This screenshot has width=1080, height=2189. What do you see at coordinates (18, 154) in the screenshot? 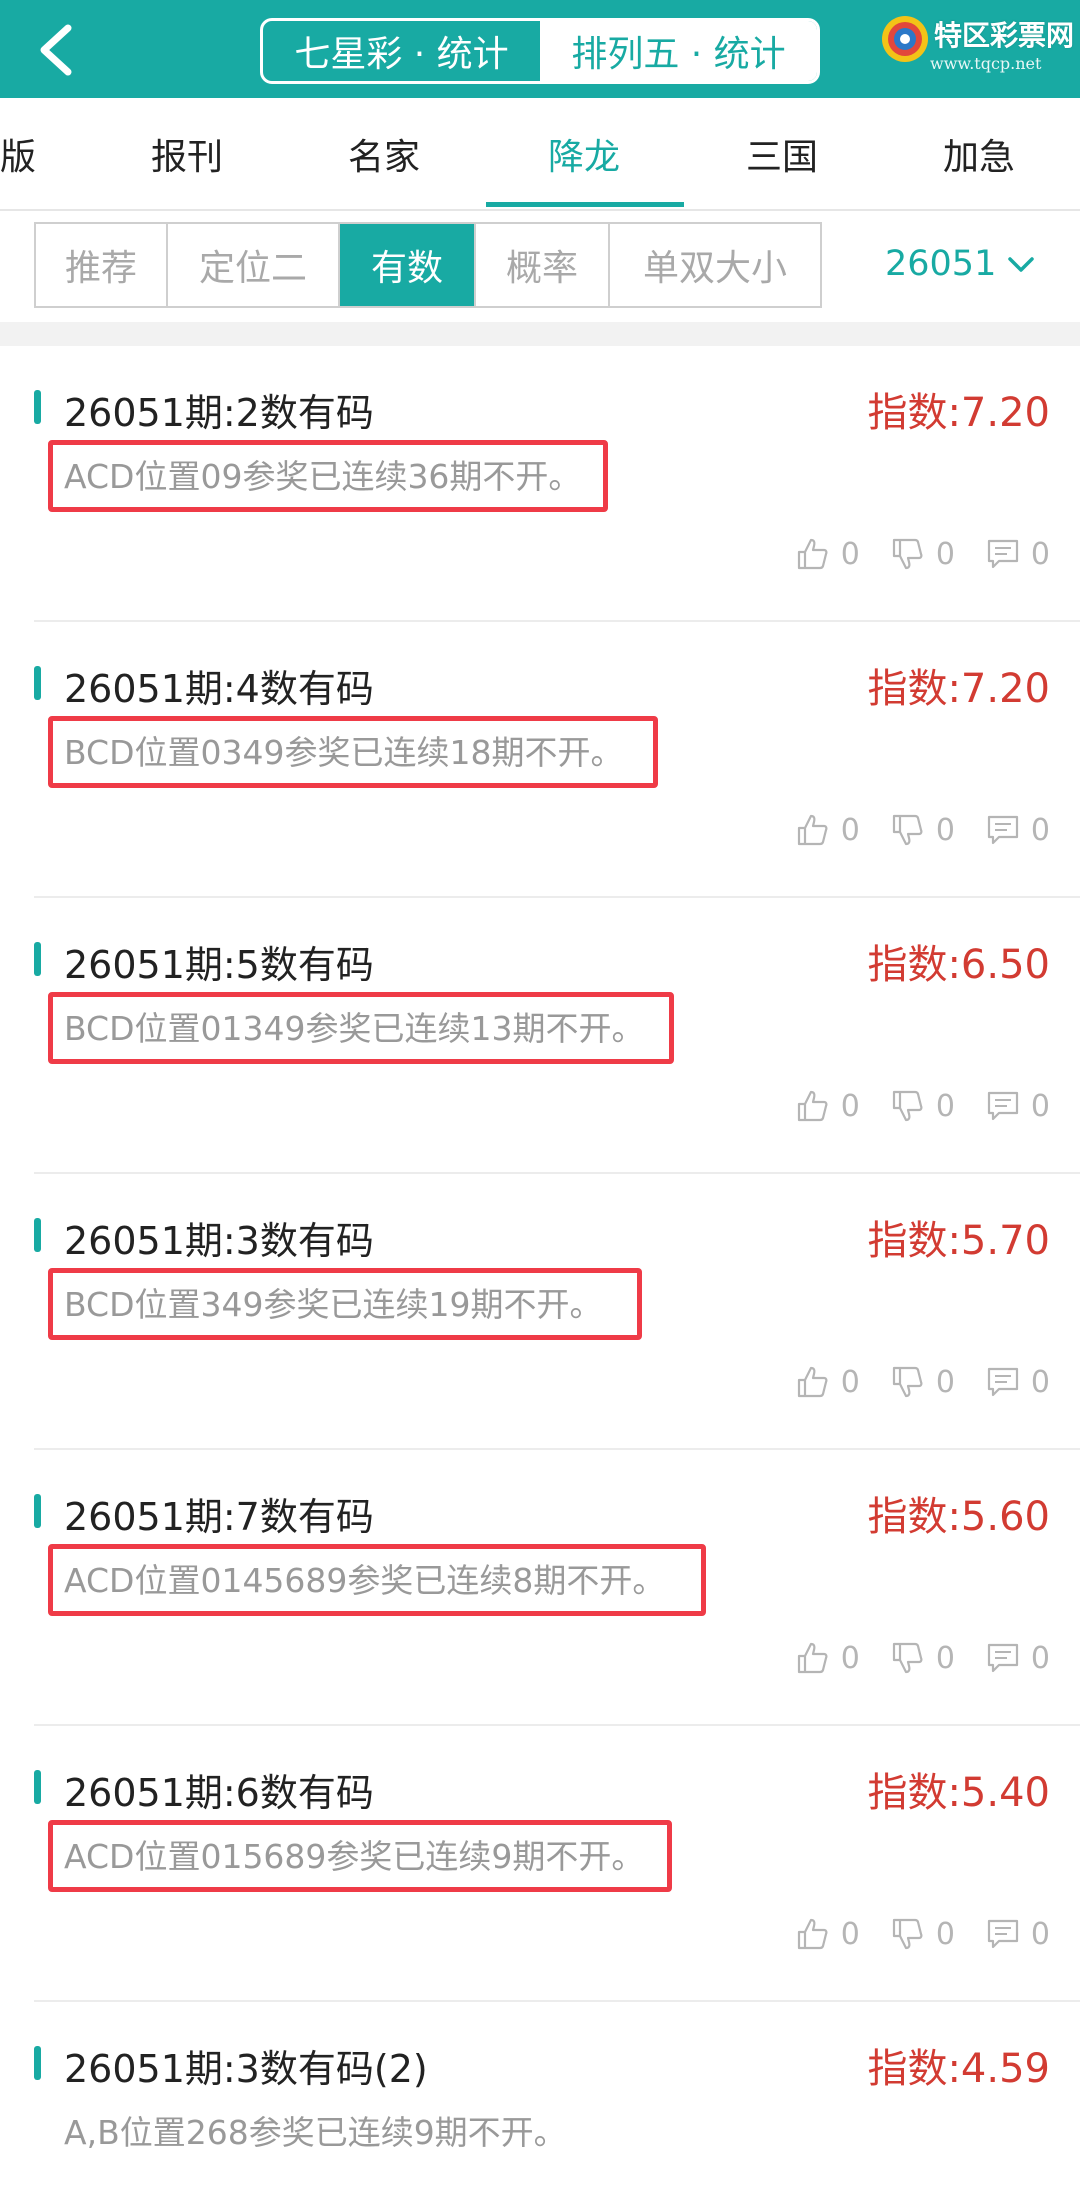
I see `tab-ban: 版` at bounding box center [18, 154].